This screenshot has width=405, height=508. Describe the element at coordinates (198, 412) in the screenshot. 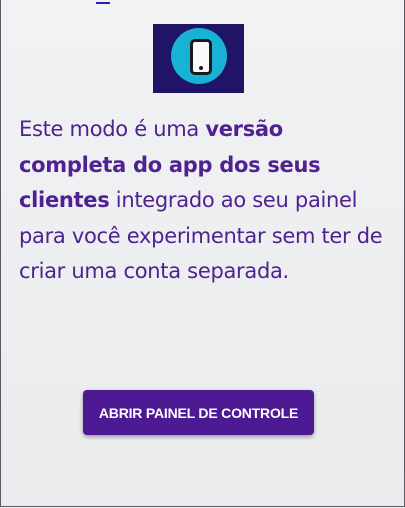

I see `open-dashboard-button: ABRIR PAINEL DE CONTROLE` at that location.